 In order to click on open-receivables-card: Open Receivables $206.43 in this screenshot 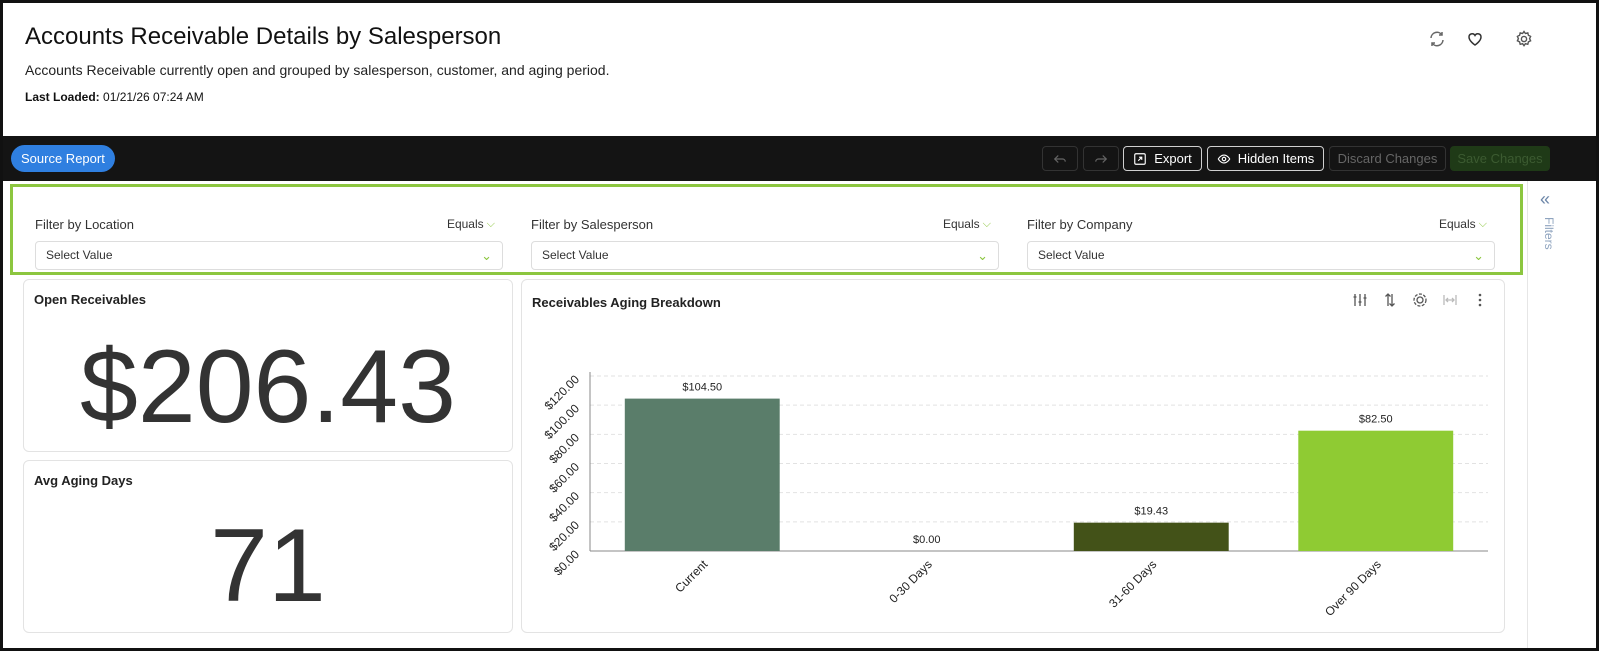, I will do `click(268, 365)`.